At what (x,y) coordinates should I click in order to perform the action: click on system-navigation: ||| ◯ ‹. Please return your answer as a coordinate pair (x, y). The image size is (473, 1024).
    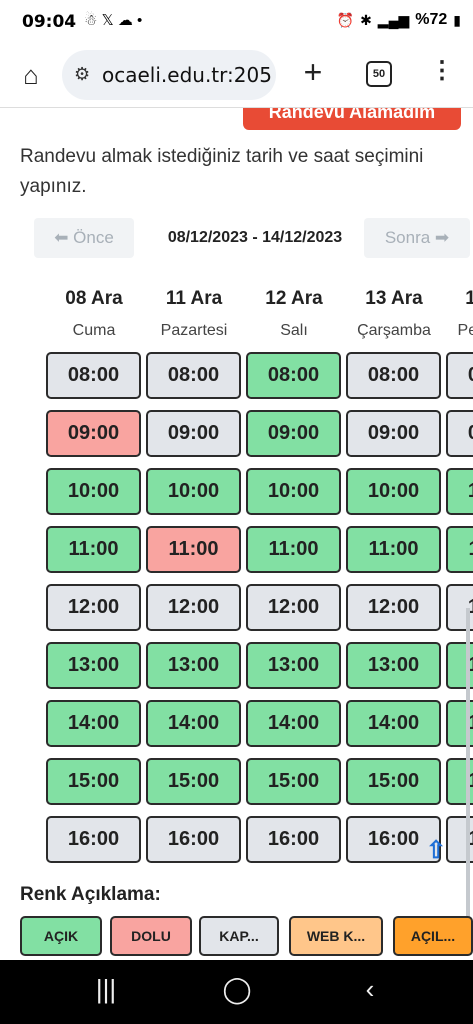
    Looking at the image, I should click on (236, 992).